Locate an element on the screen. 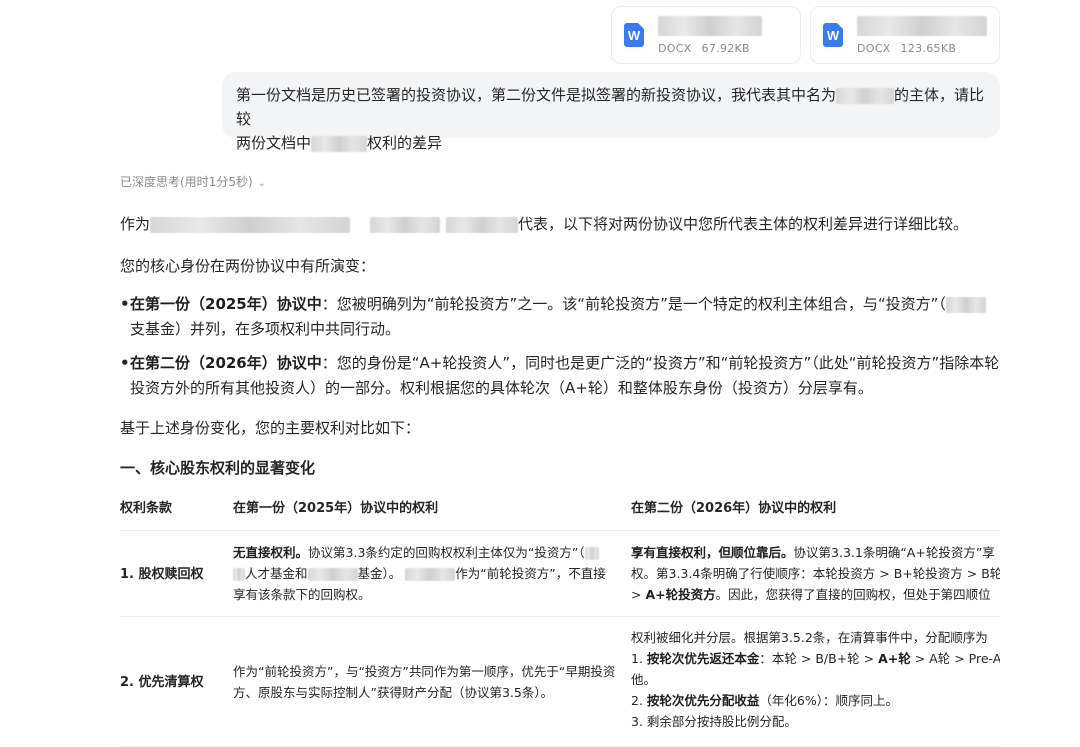 This screenshot has height=747, width=1080. intro-paragraph: 作为 代表，以下将对两份协议中您所代表主体的权利差异进行详细比较。 is located at coordinates (544, 224).